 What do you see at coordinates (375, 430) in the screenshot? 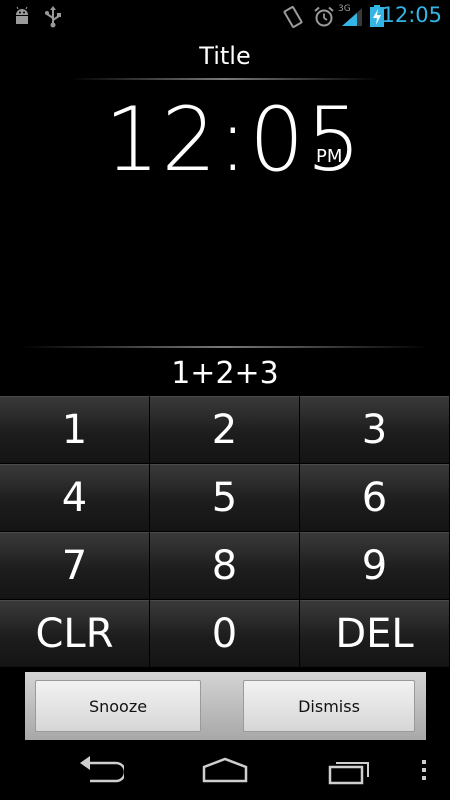
I see `key-3: 3` at bounding box center [375, 430].